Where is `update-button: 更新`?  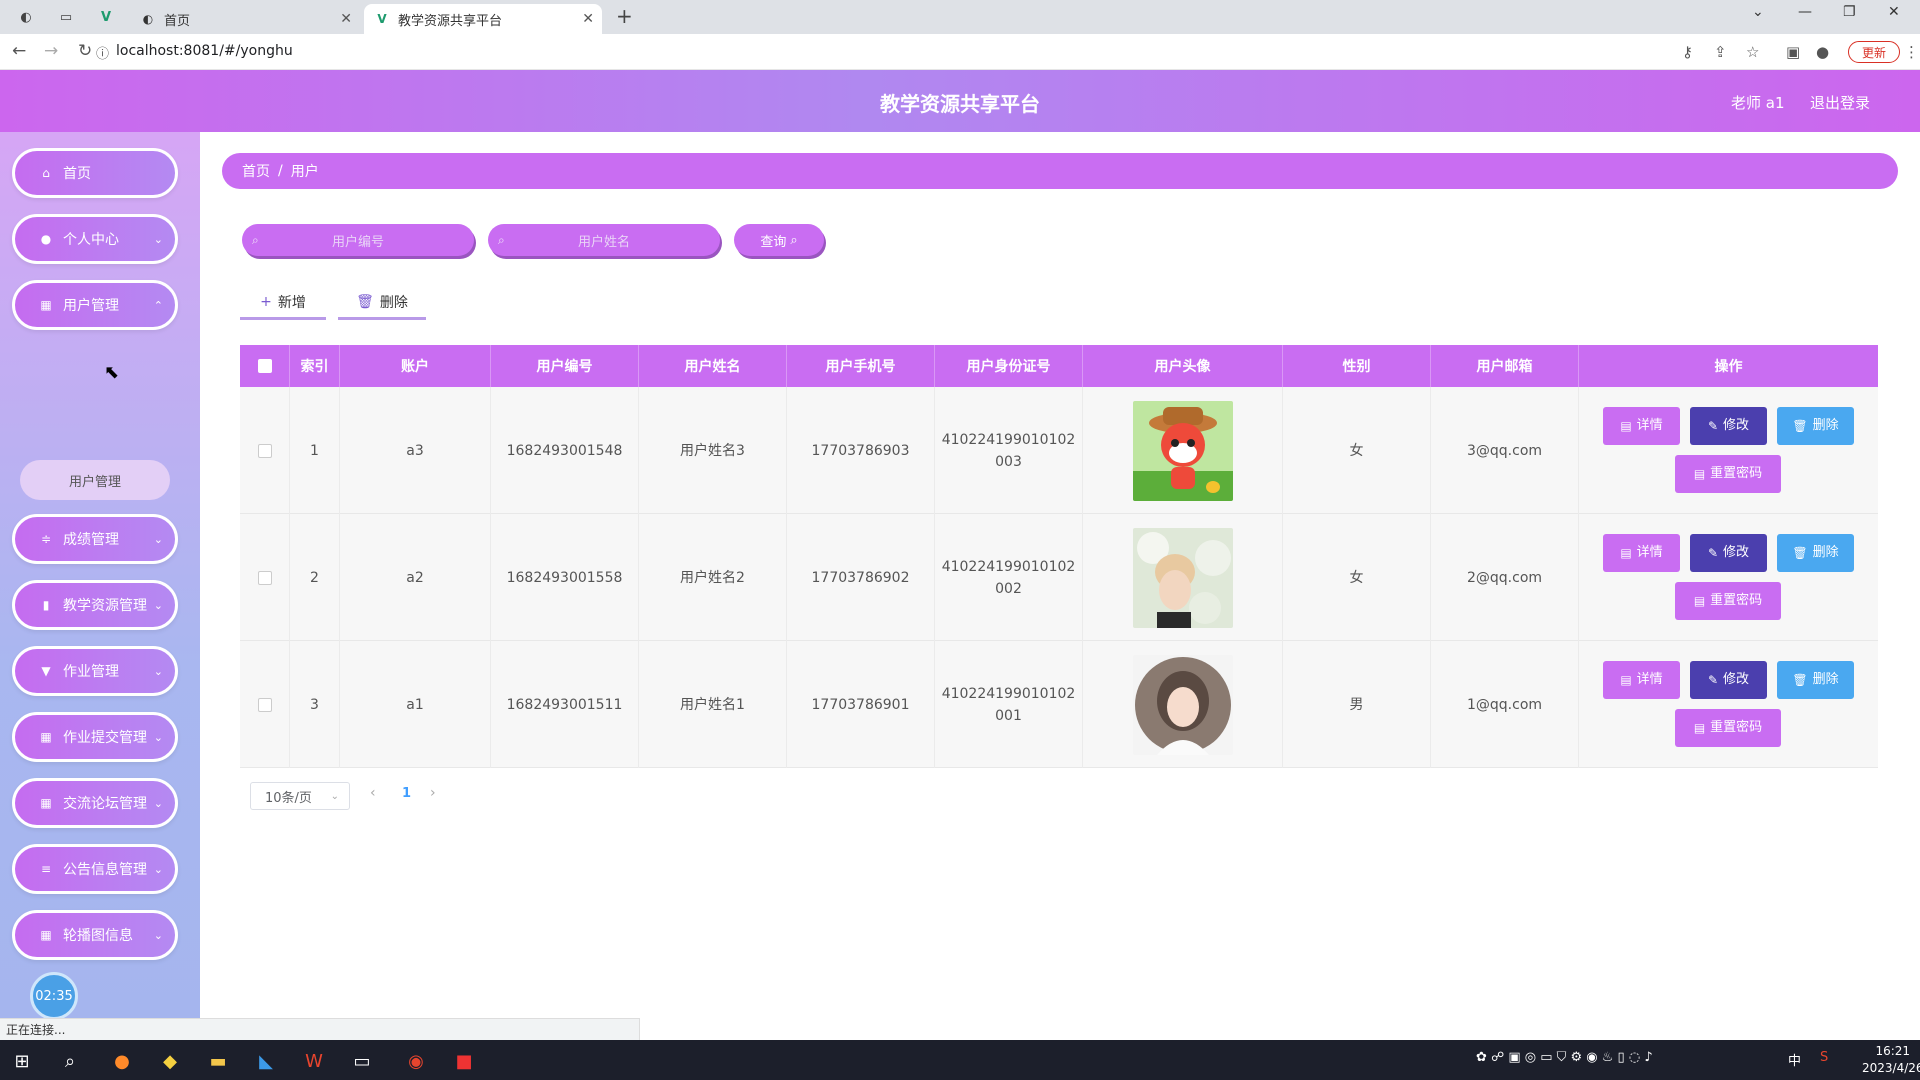
update-button: 更新 is located at coordinates (1874, 52).